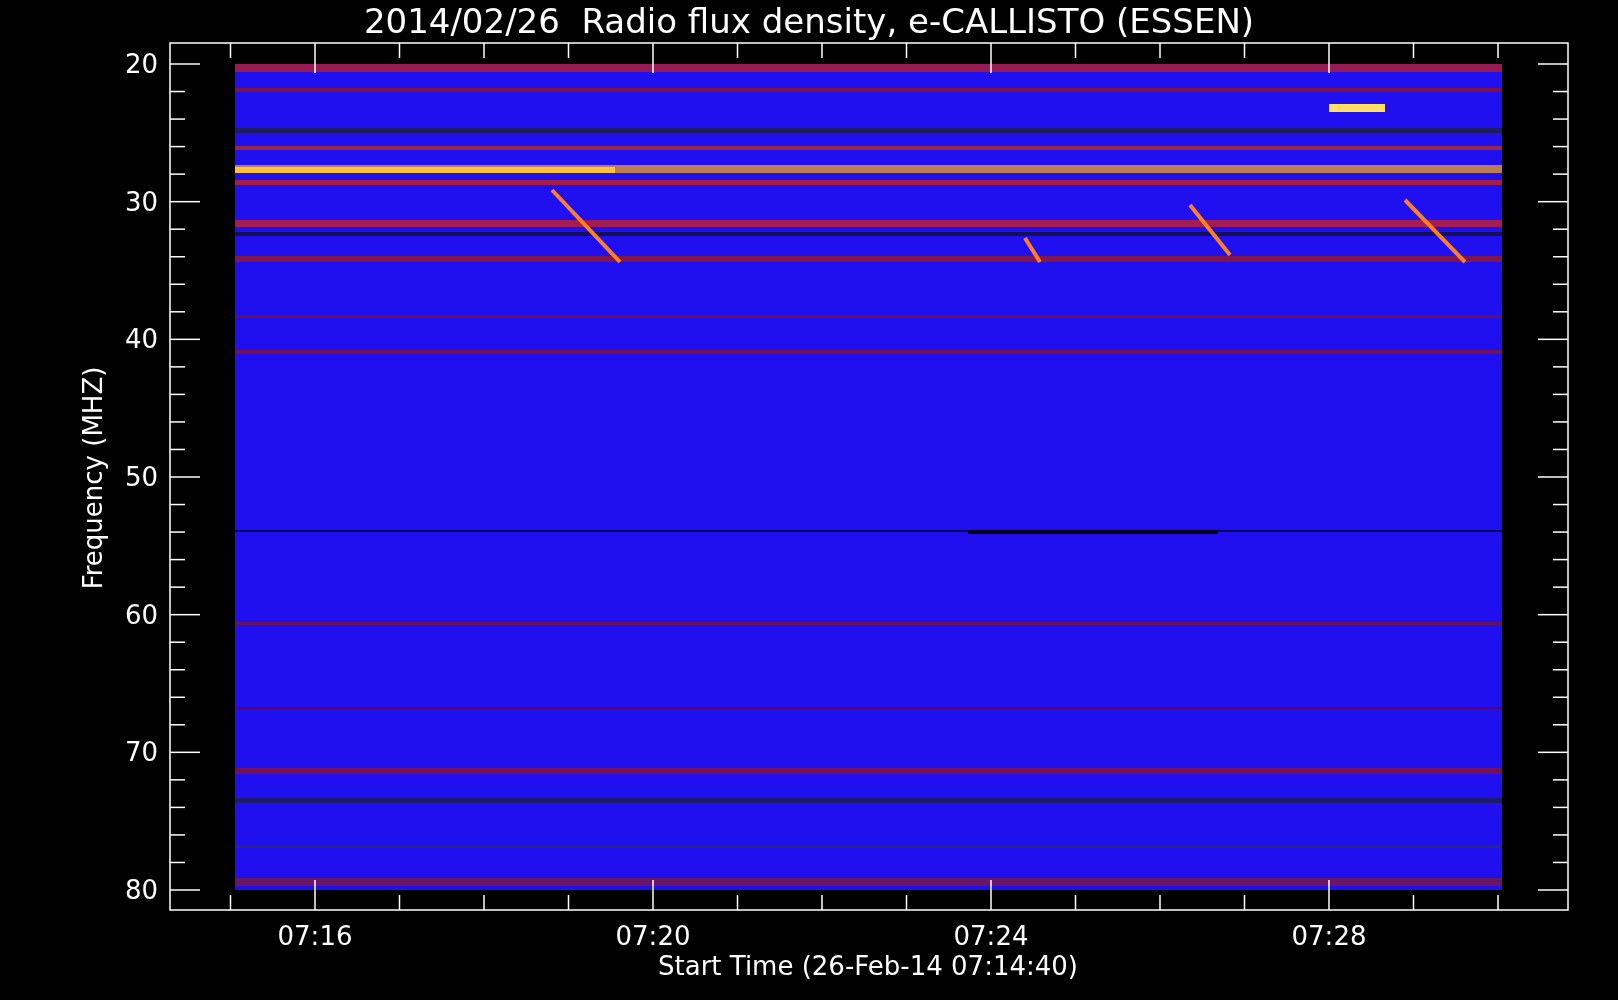  What do you see at coordinates (991, 936) in the screenshot?
I see `x-tick-label: 07:24` at bounding box center [991, 936].